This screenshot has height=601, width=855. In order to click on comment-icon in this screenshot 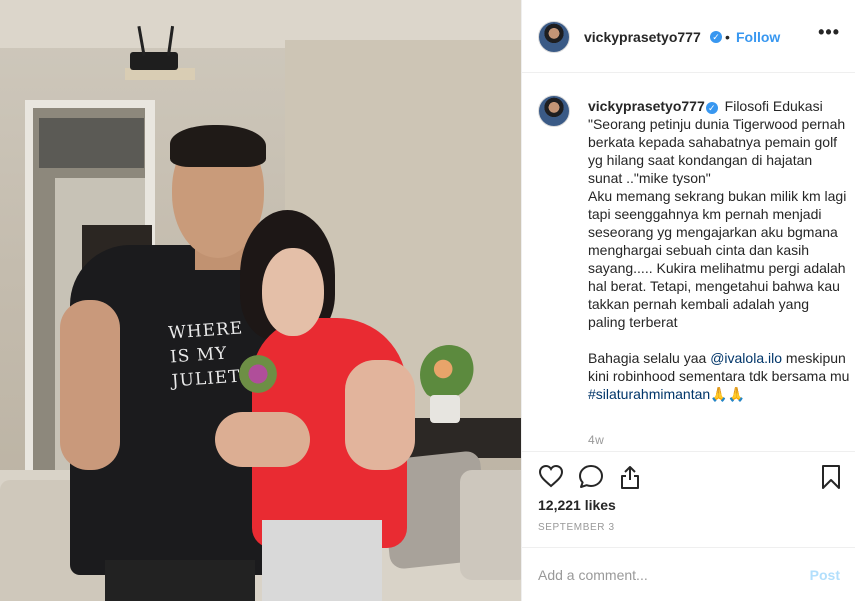, I will do `click(591, 479)`.